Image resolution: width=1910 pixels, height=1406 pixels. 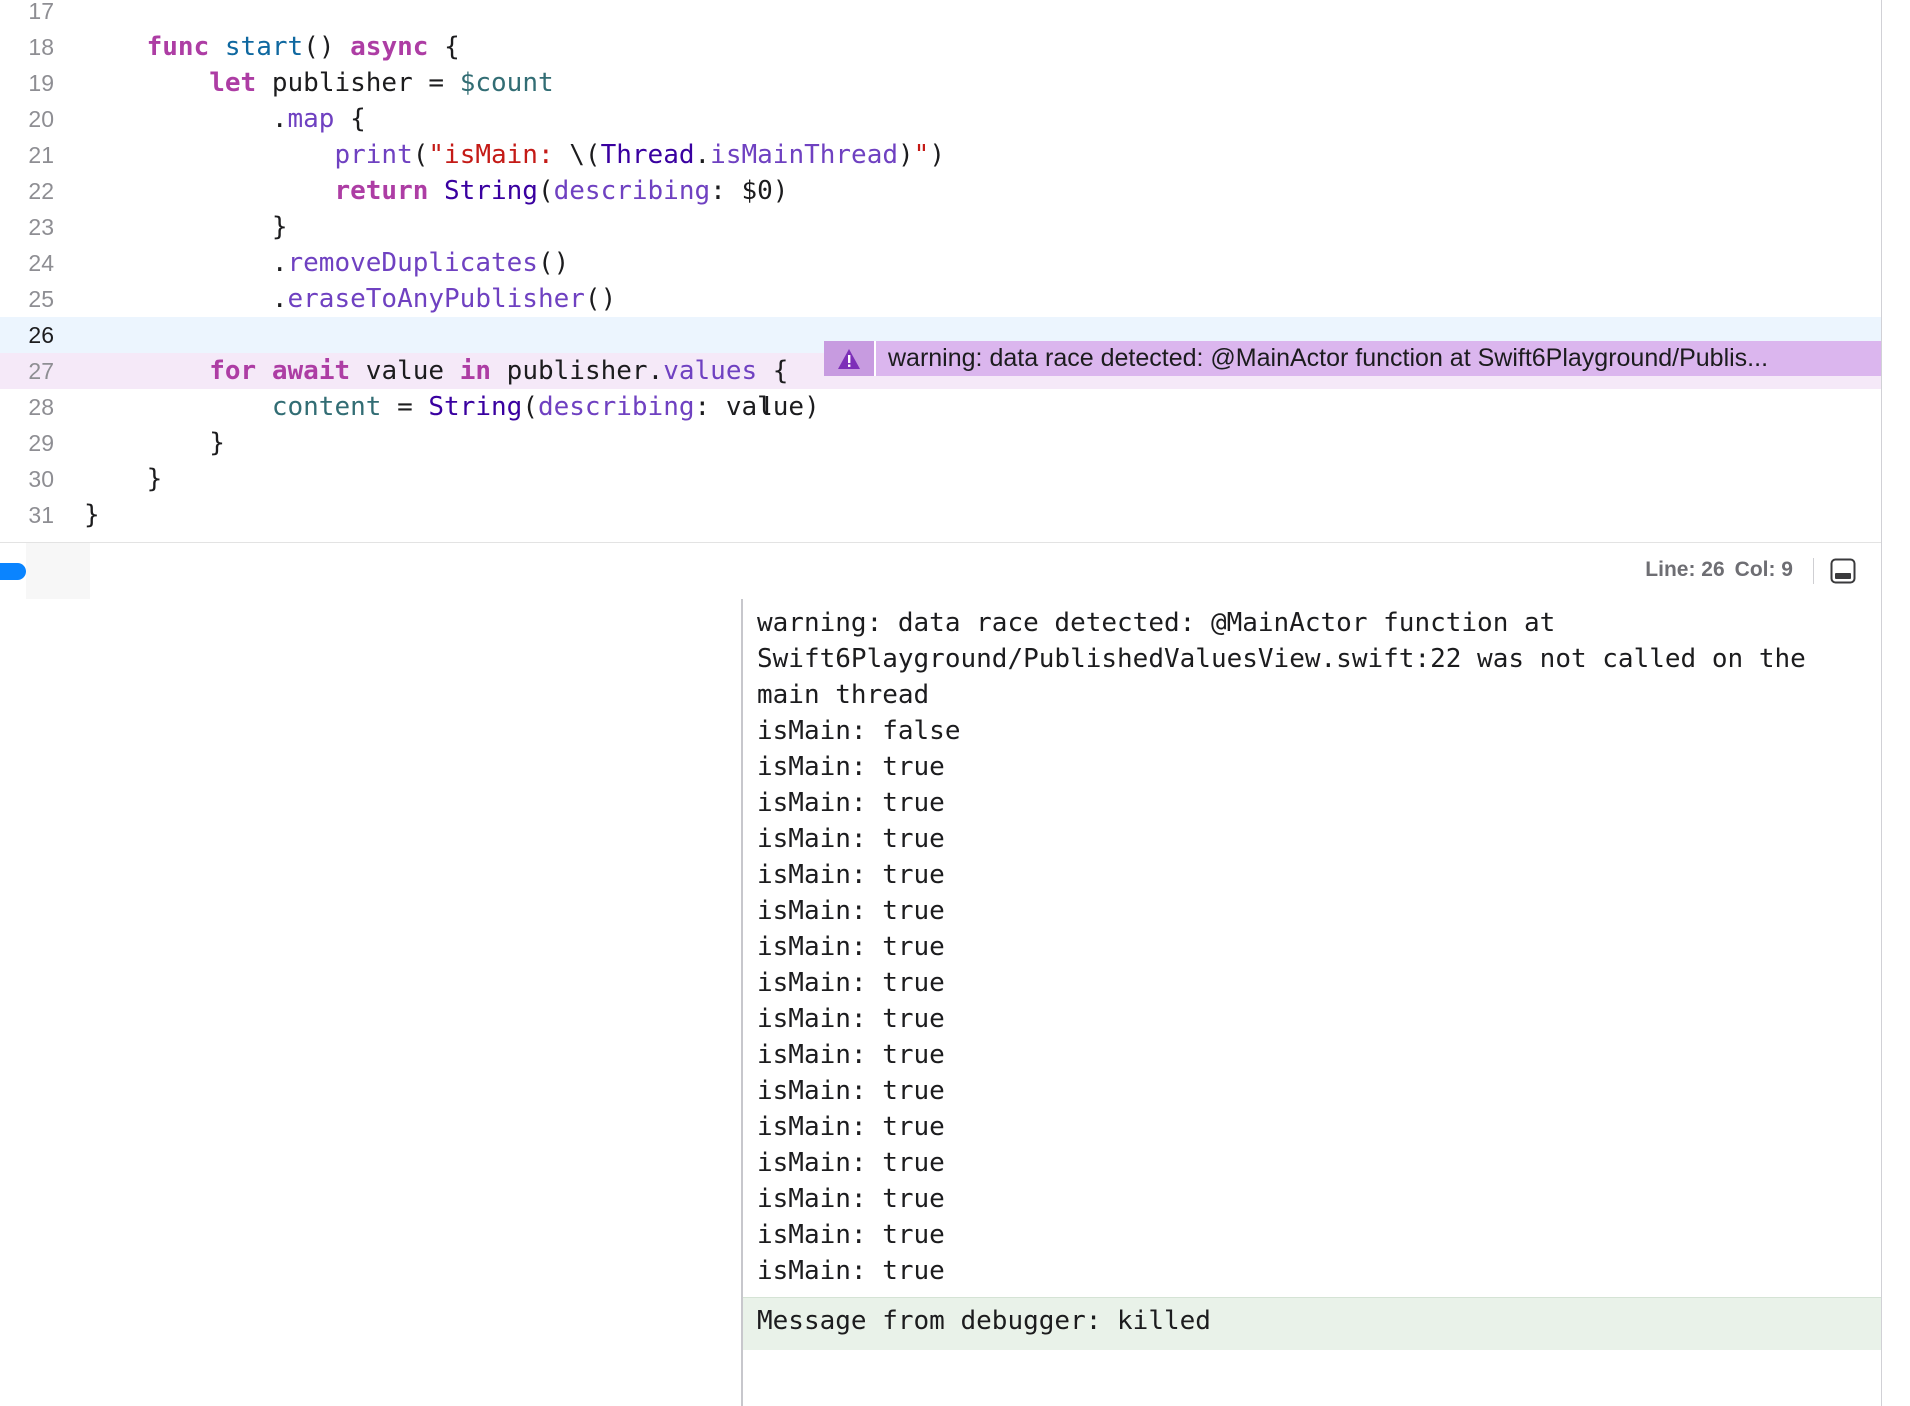 I want to click on code-line: 32, so click(x=940, y=537).